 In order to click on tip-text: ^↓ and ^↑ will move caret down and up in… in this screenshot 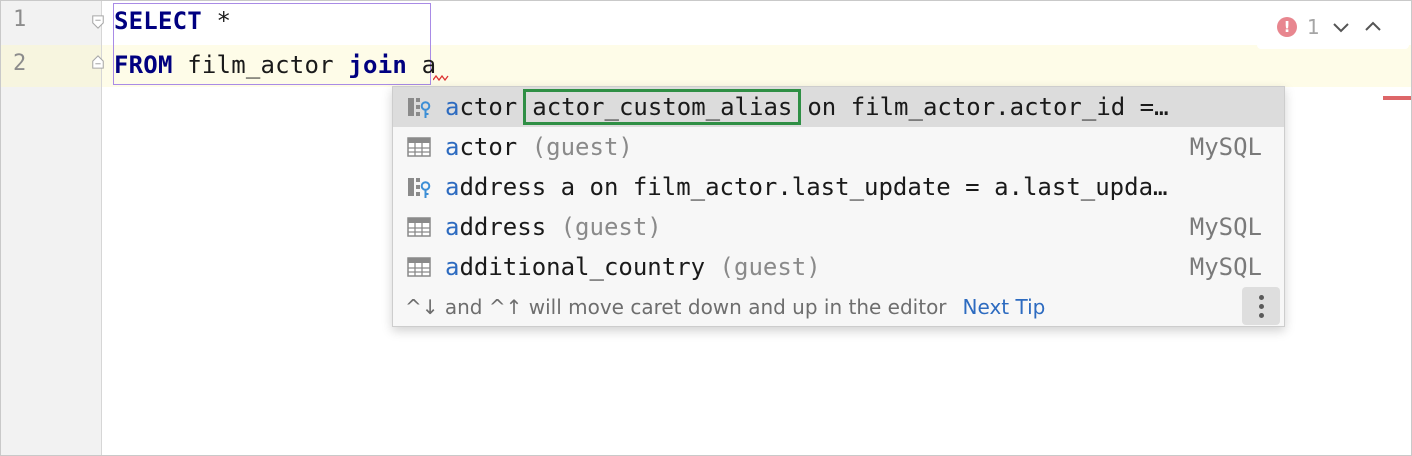, I will do `click(676, 306)`.